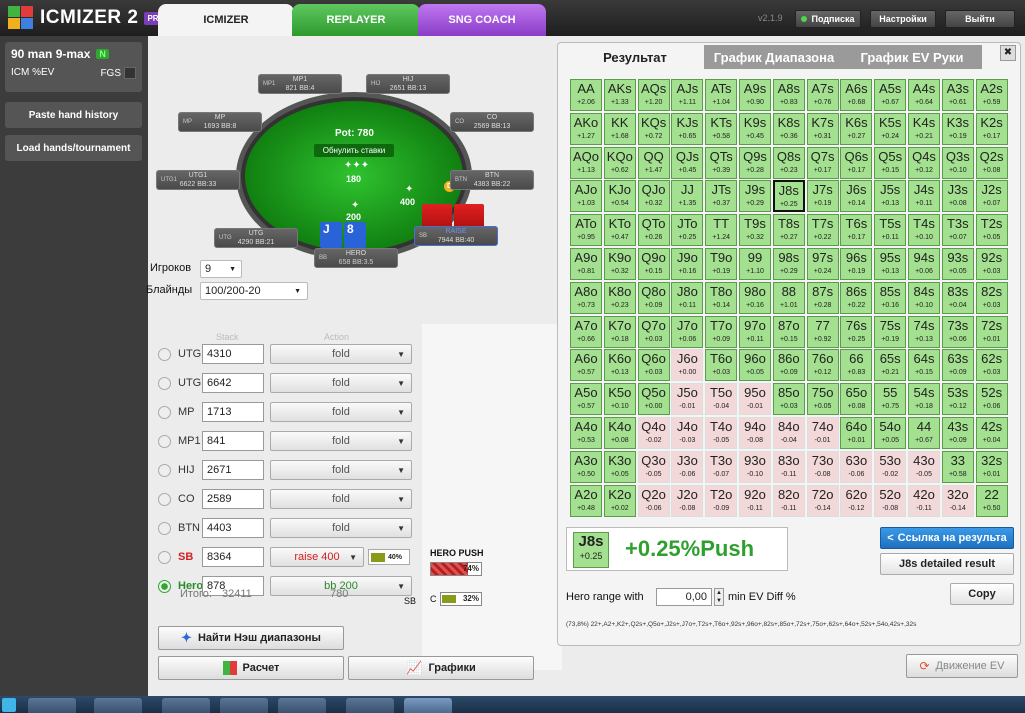 This screenshot has width=1025, height=713. What do you see at coordinates (653, 433) in the screenshot?
I see `range-cell: Q4o -0.02` at bounding box center [653, 433].